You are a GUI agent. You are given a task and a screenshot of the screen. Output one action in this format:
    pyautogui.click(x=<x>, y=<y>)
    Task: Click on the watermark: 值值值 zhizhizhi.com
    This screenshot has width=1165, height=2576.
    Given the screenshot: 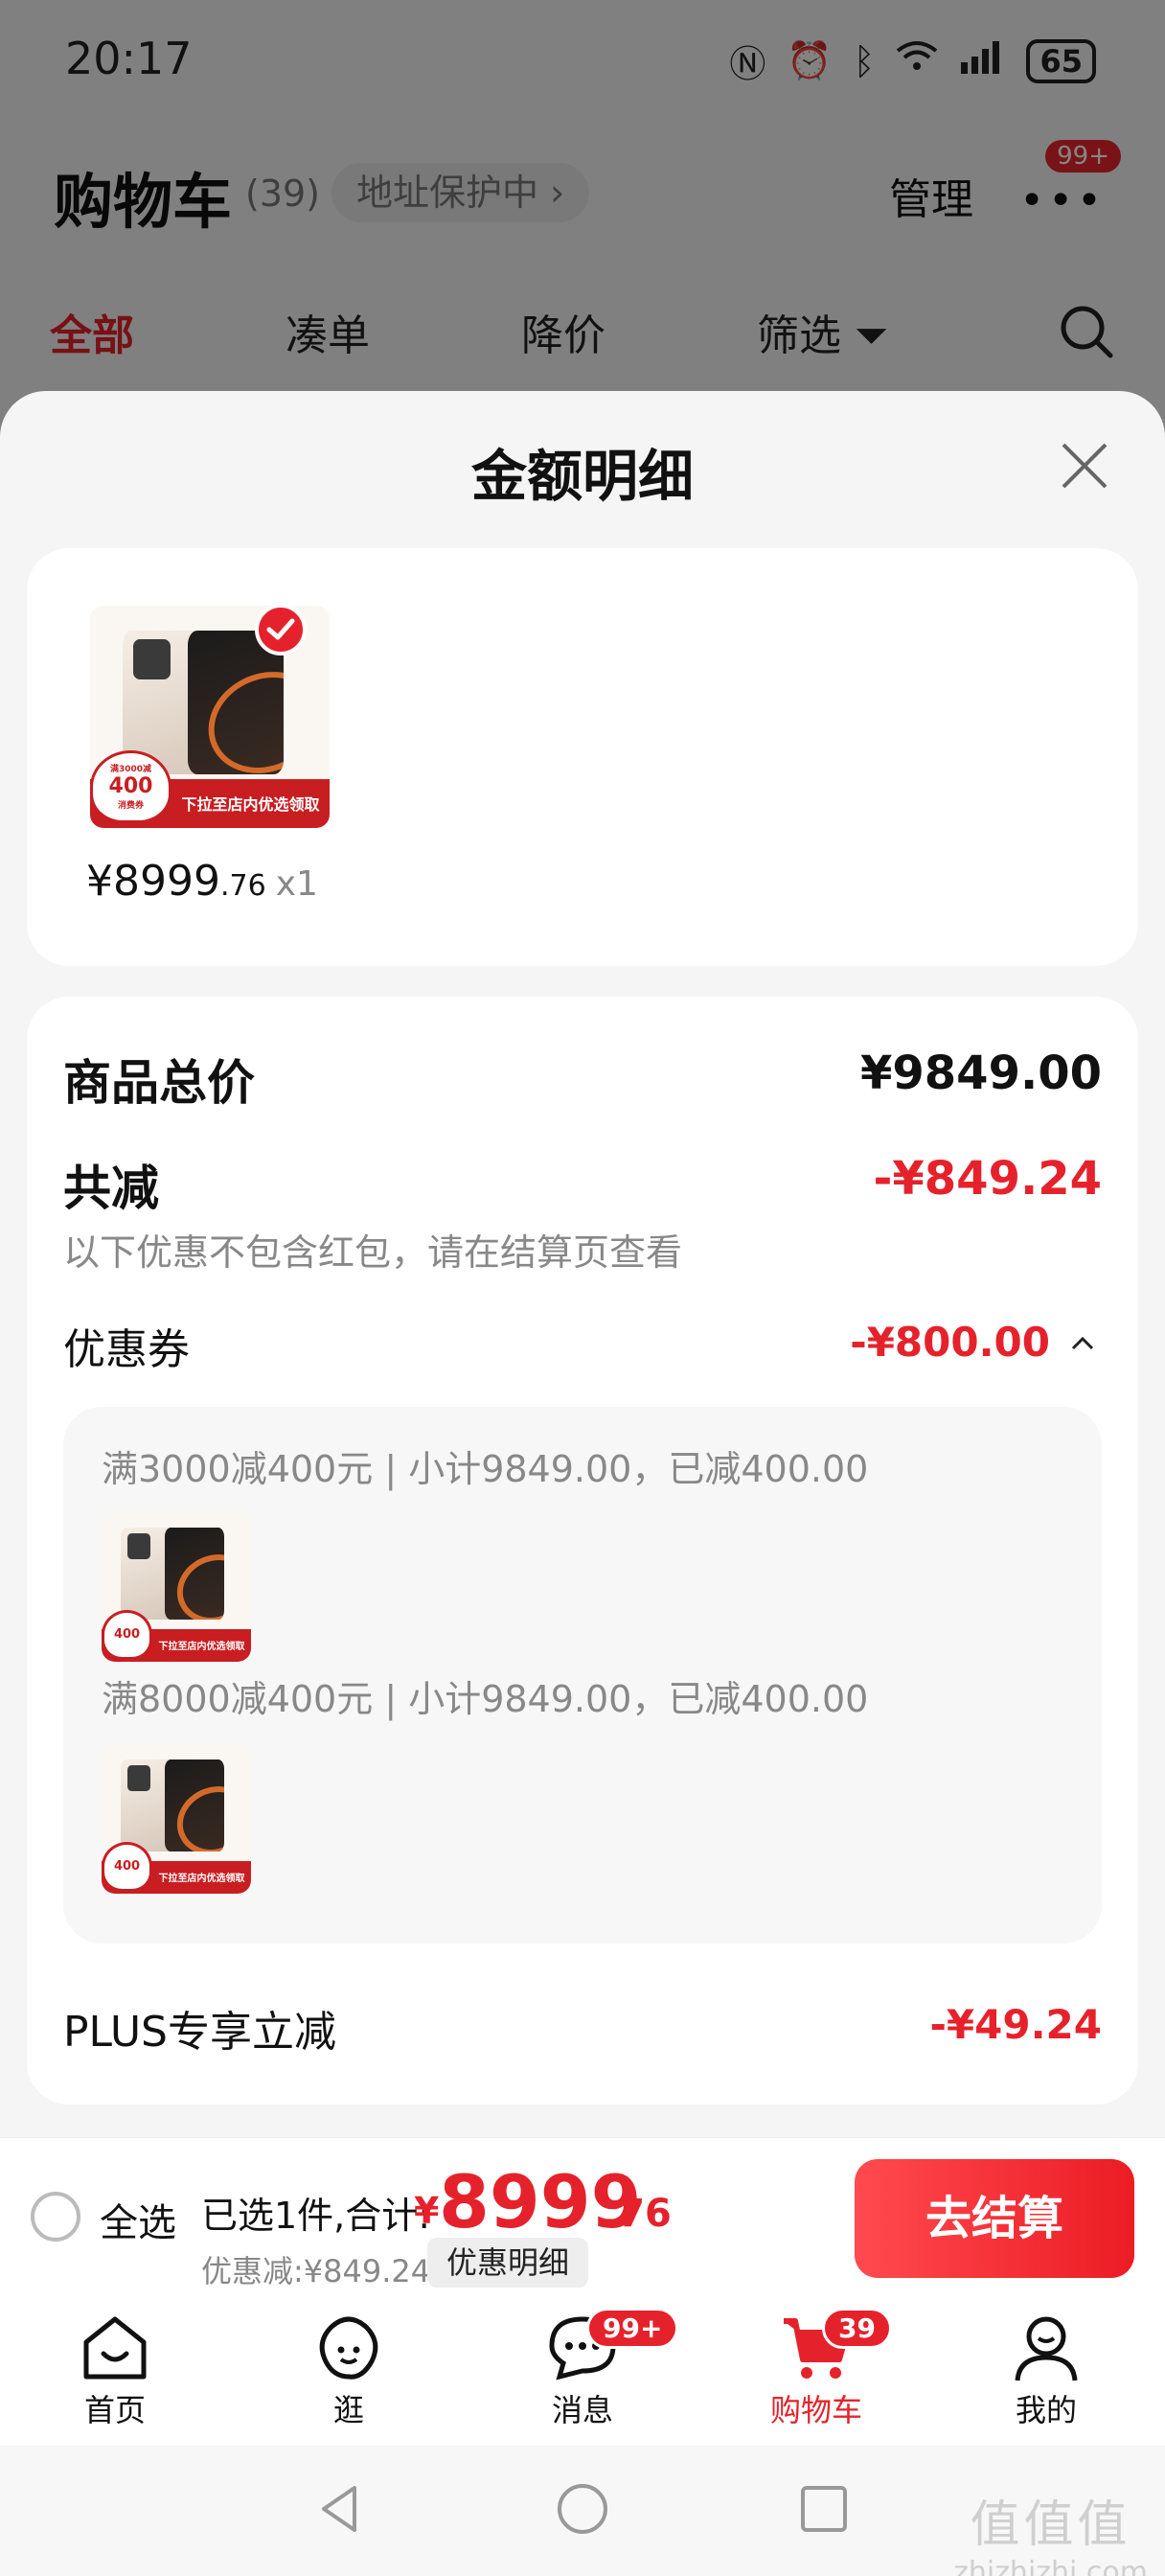 What is the action you would take?
    pyautogui.click(x=1051, y=2530)
    